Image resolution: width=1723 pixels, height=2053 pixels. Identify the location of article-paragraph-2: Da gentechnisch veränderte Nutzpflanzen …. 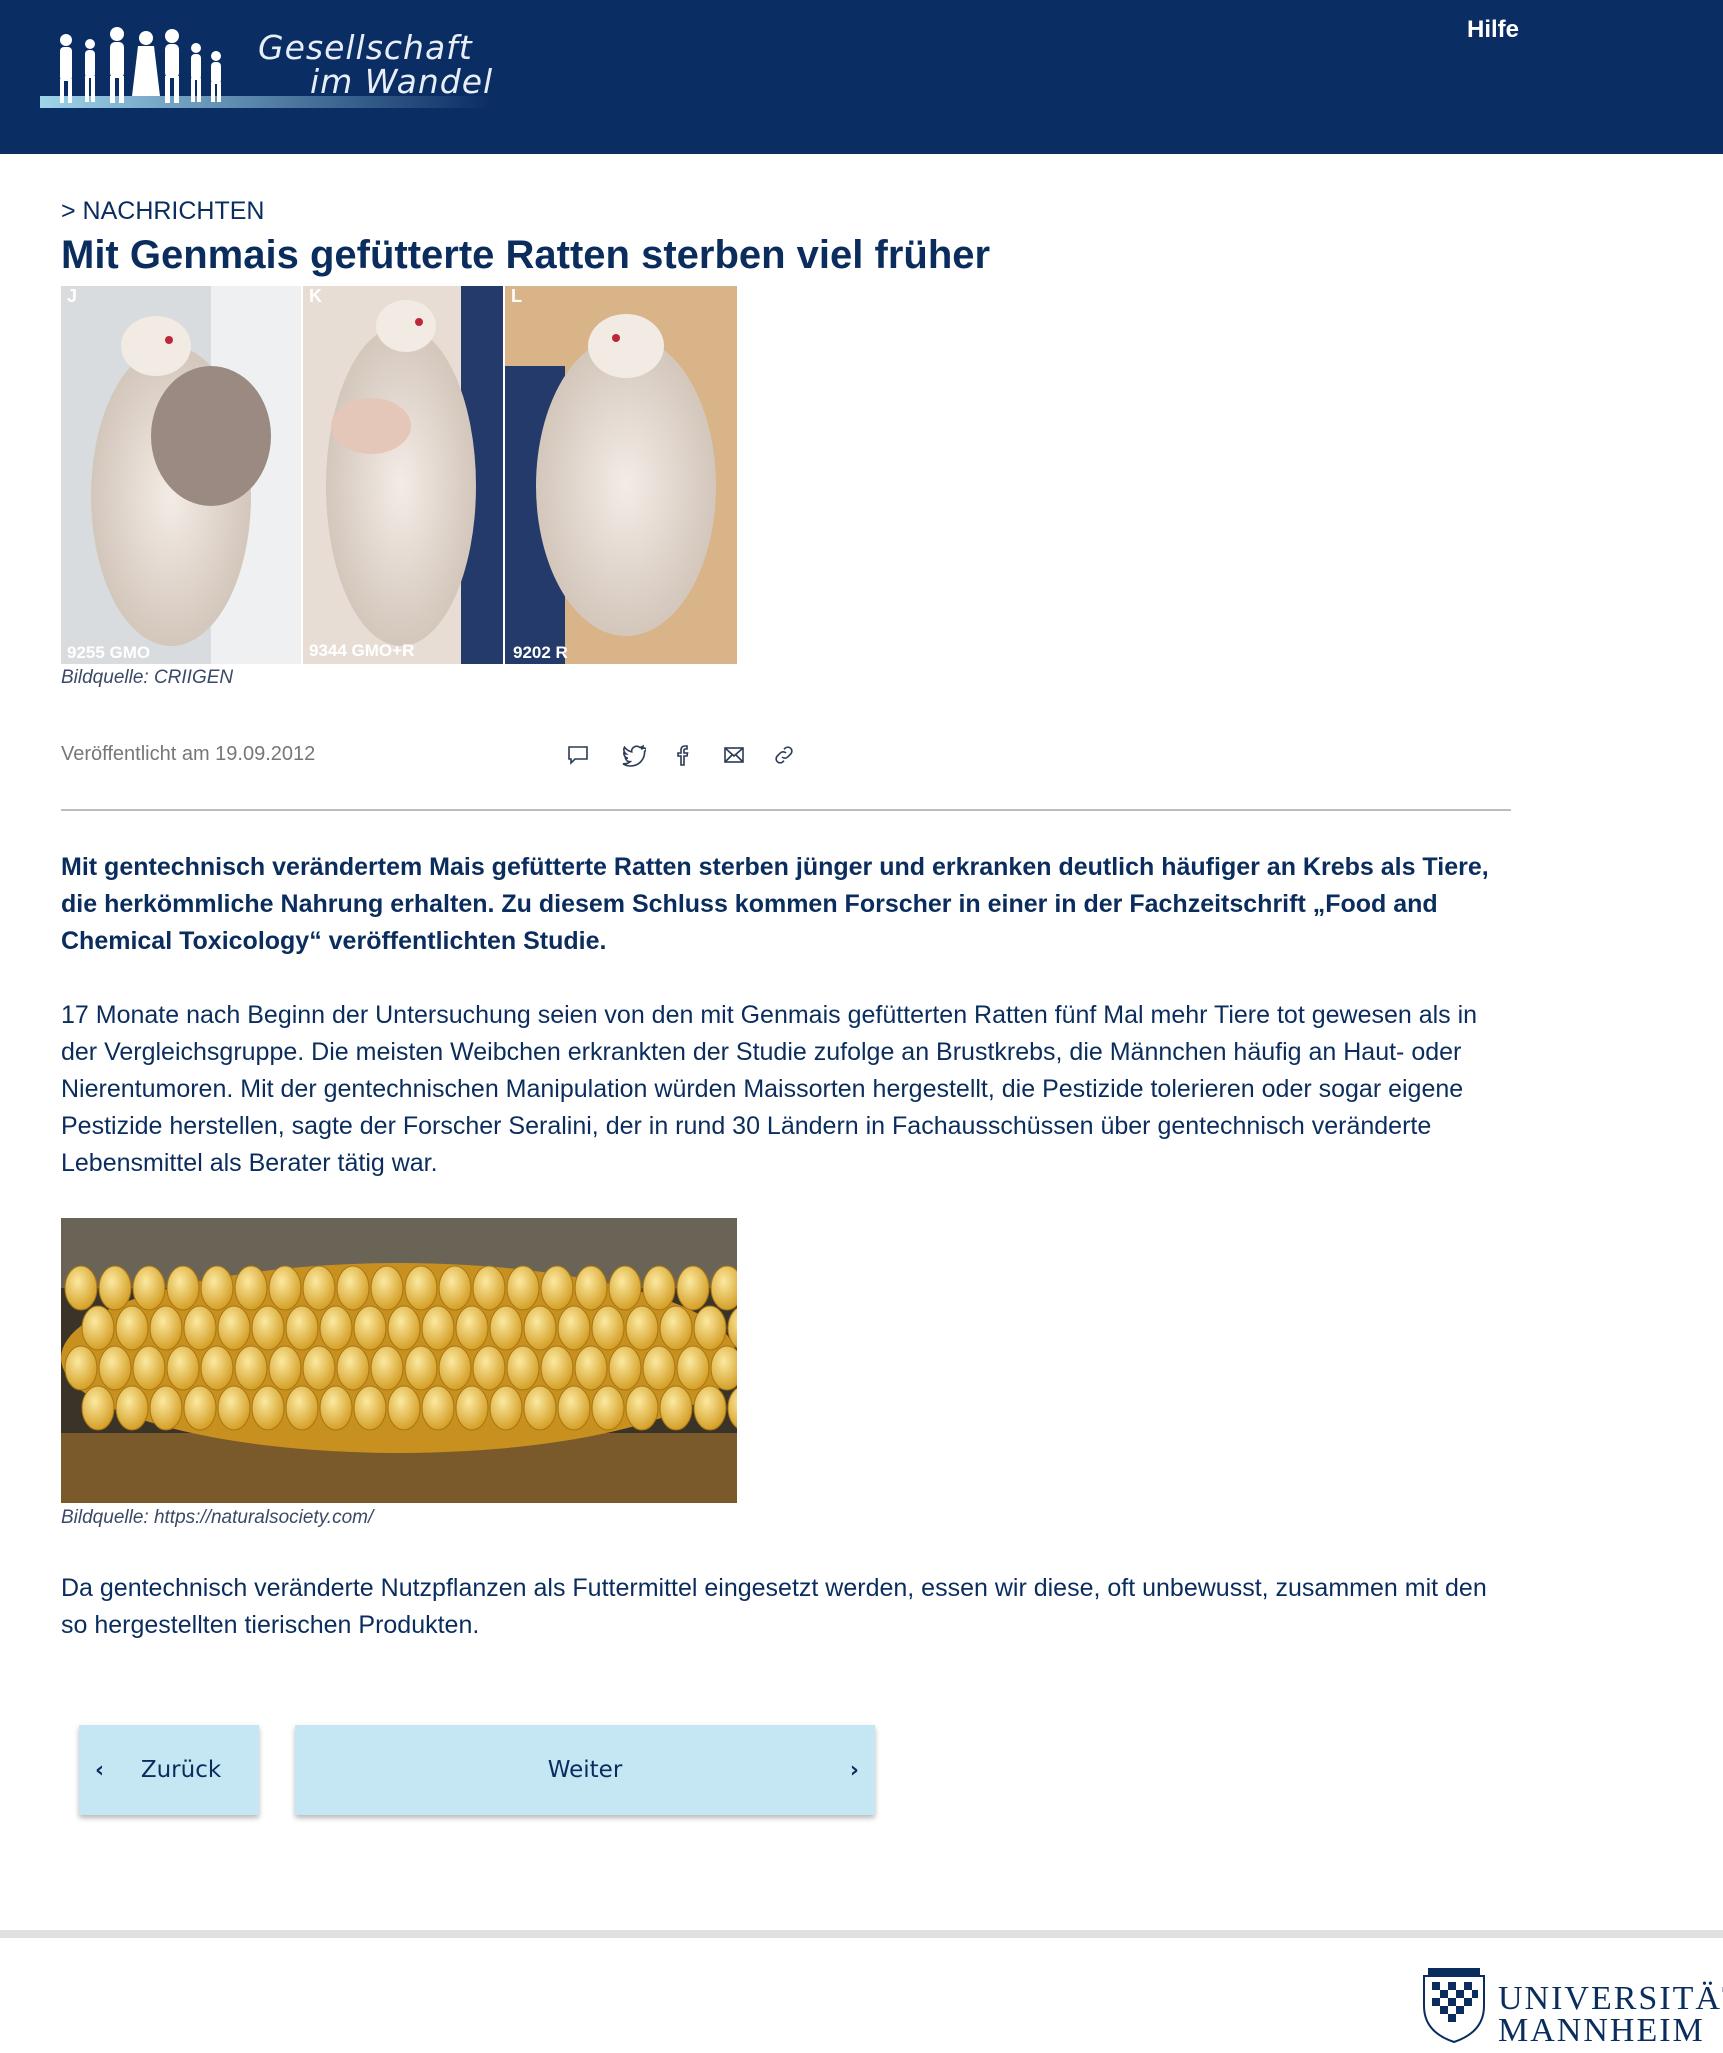
(774, 1606).